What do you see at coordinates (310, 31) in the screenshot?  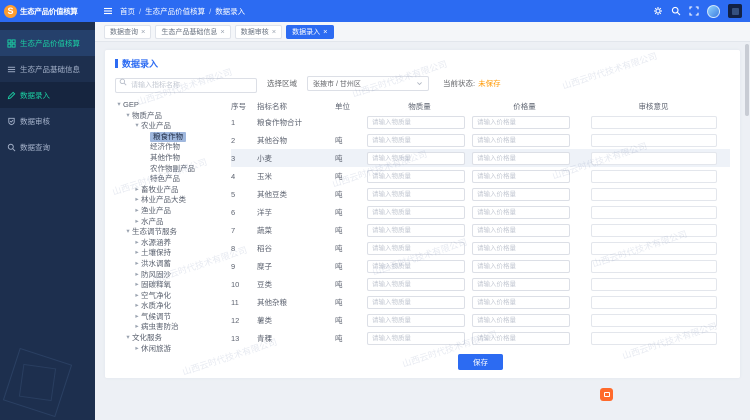 I see `tab-data-entry: 数据录入 ×` at bounding box center [310, 31].